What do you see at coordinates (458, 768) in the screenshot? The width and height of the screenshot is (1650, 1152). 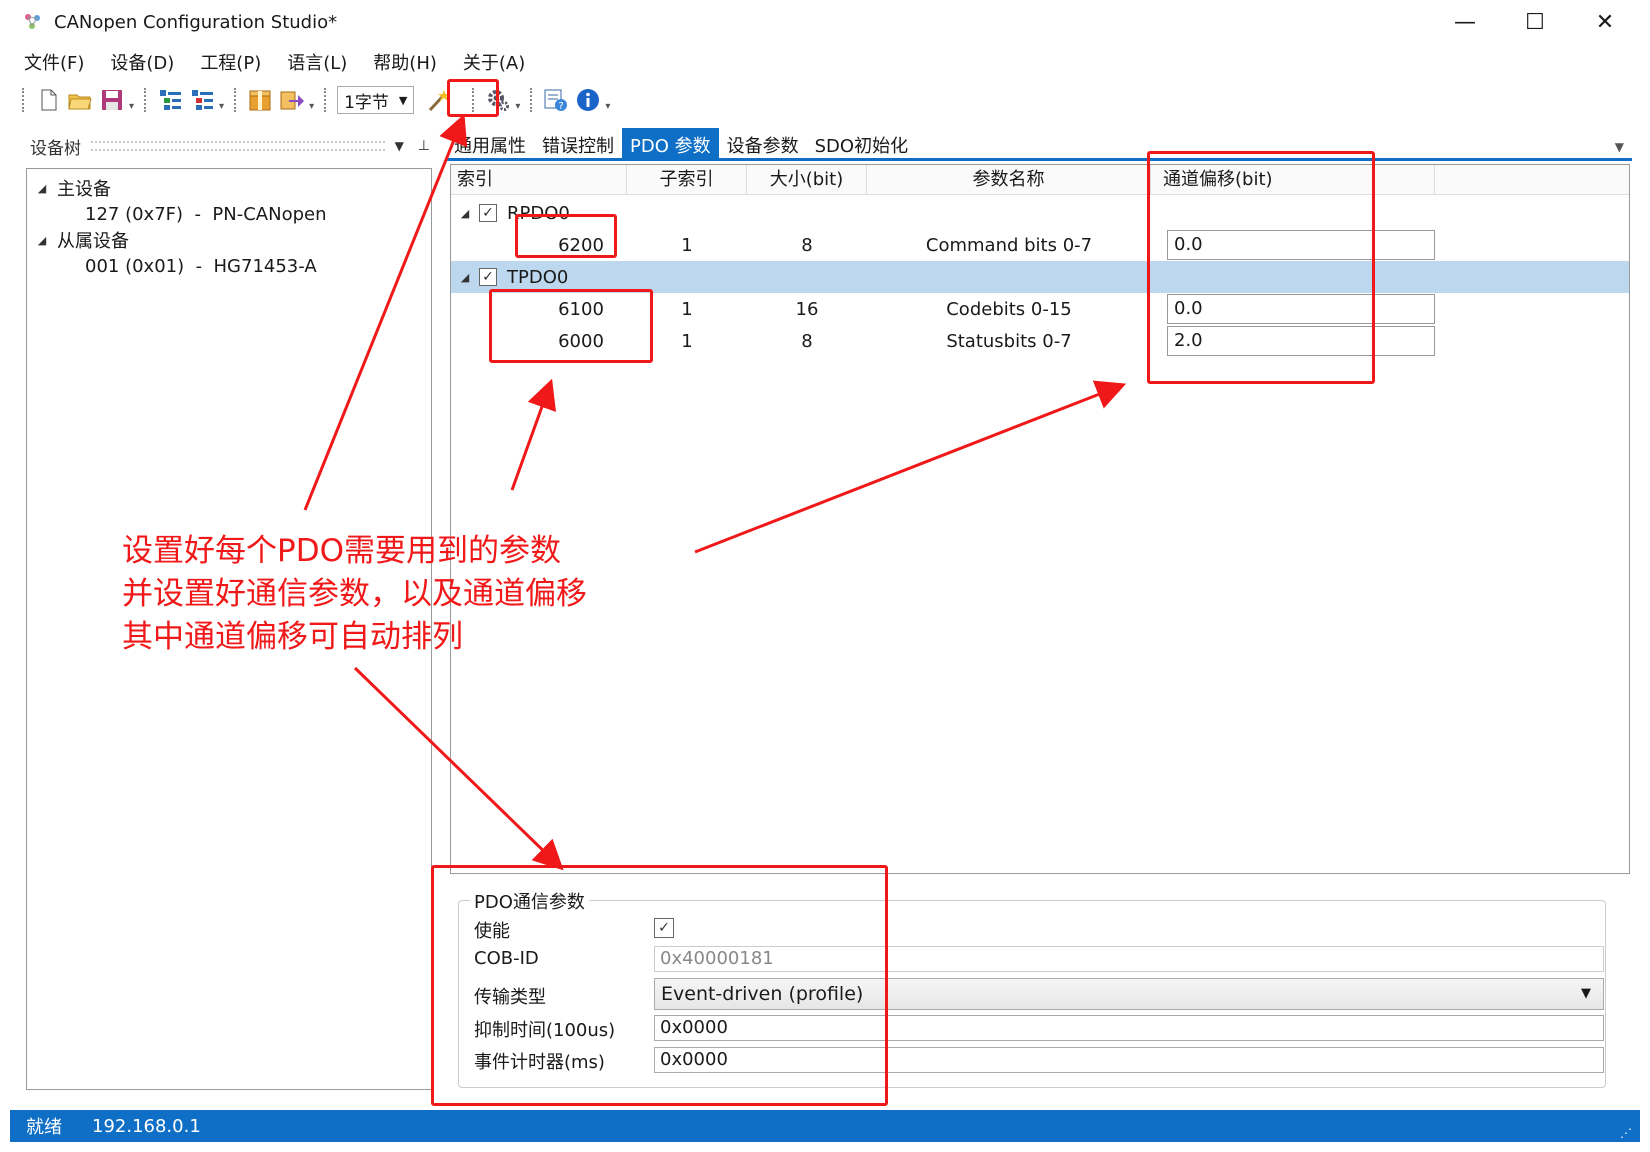 I see `arrow-to-pdo-comm` at bounding box center [458, 768].